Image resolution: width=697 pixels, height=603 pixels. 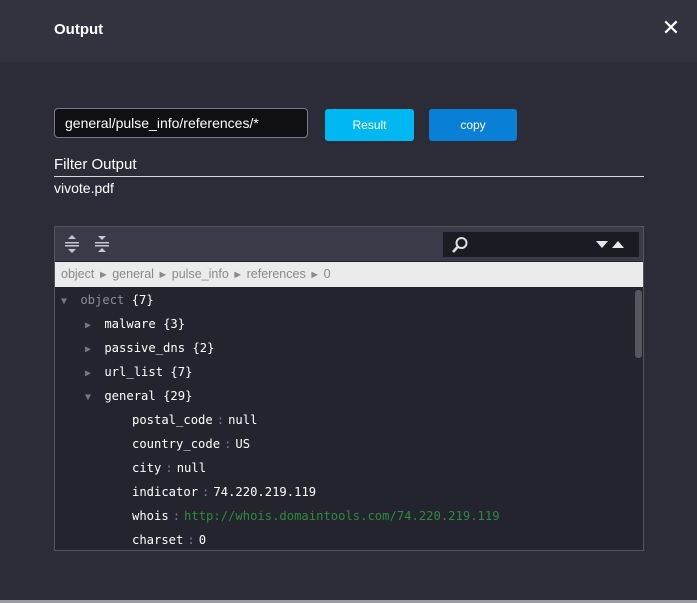 I want to click on tree-field-indicator: indicator:74.220.219.119, so click(x=224, y=492).